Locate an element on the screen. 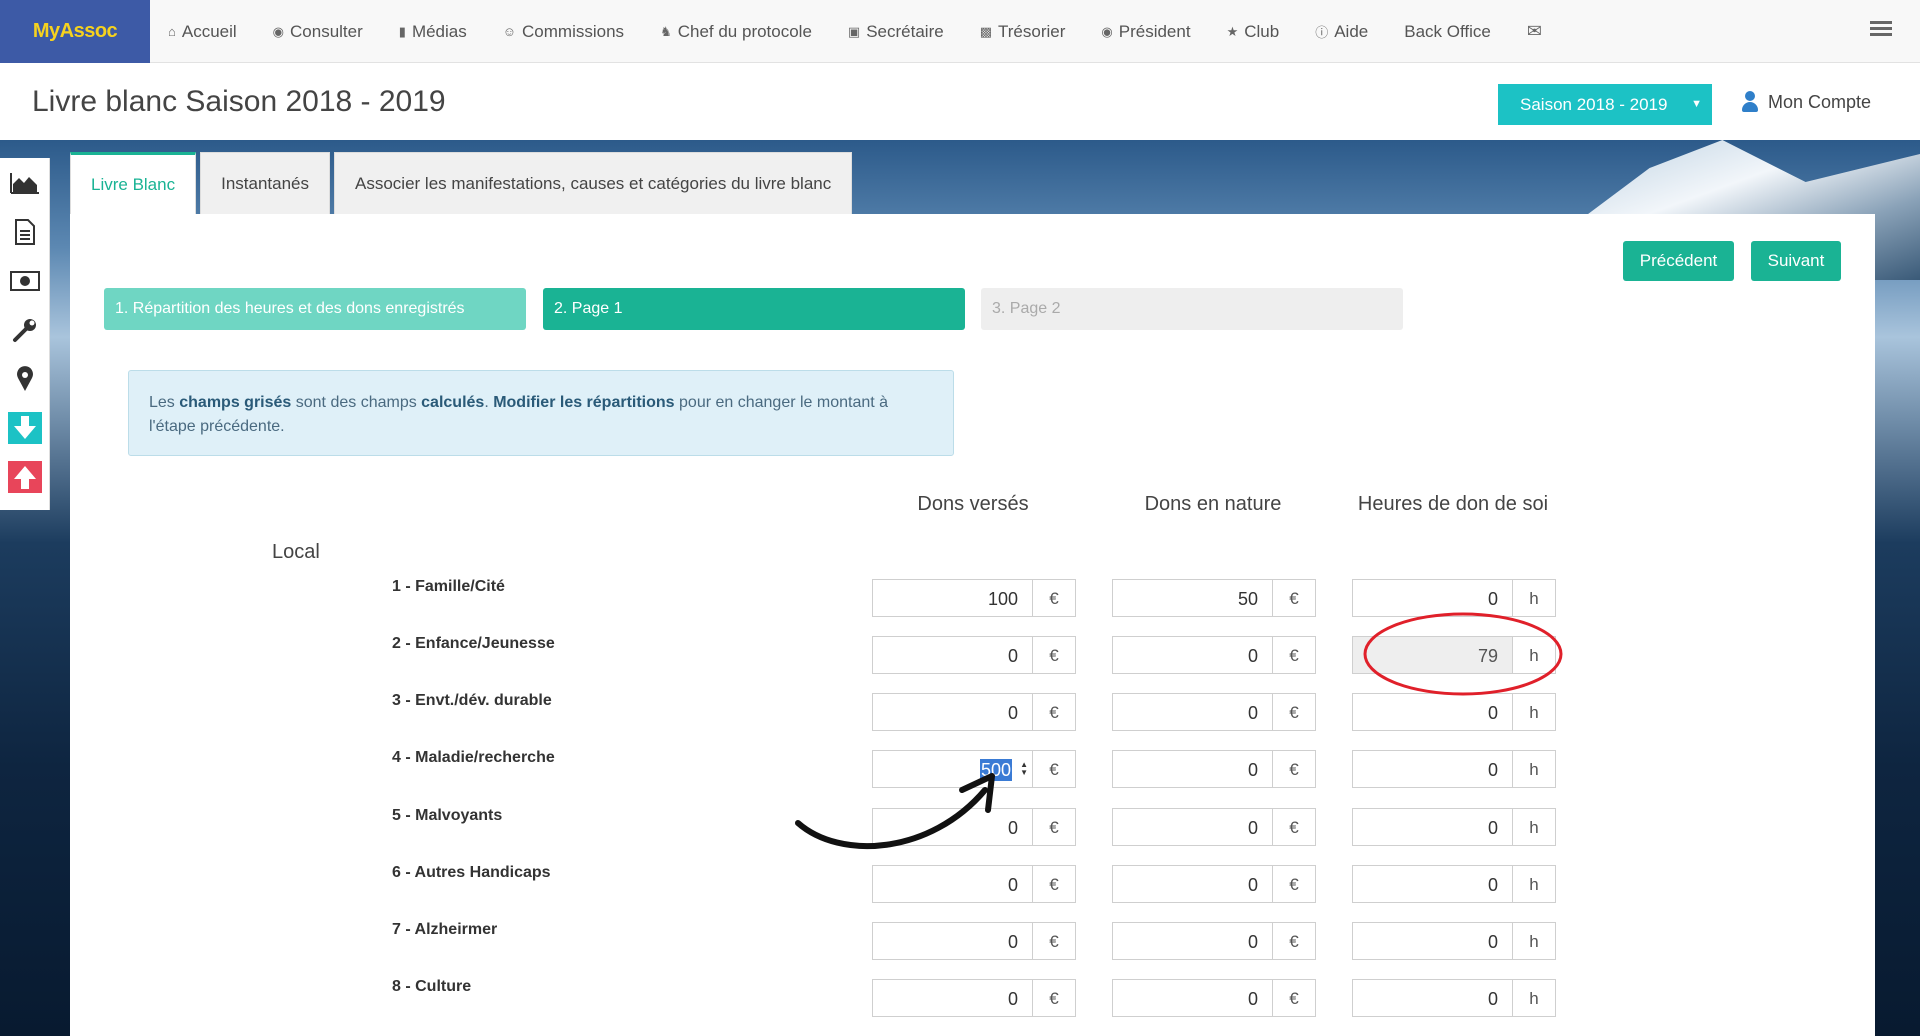 The height and width of the screenshot is (1036, 1920). dons-verses-field: 100 € is located at coordinates (974, 598).